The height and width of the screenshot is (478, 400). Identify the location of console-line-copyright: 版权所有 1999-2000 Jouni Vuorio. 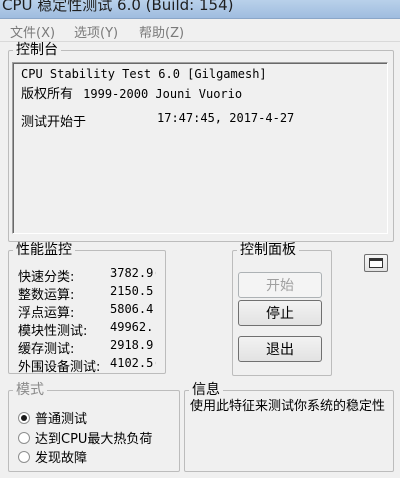
(208, 92).